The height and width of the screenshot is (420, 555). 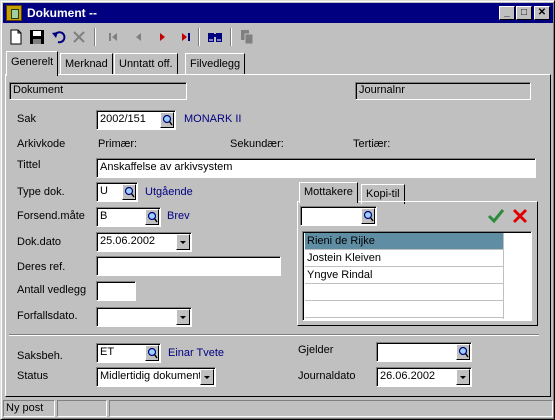 I want to click on forsend-label: Forsend.måte, so click(x=51, y=216).